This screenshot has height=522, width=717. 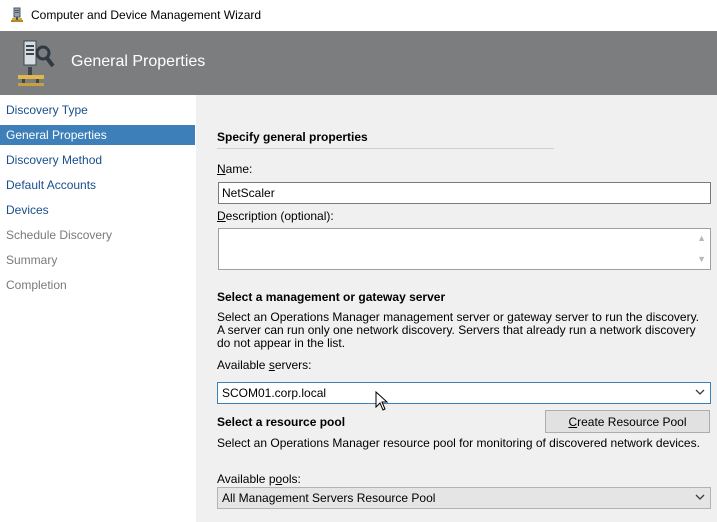 What do you see at coordinates (97, 185) in the screenshot?
I see `nav-step-default-accounts: Default Accounts` at bounding box center [97, 185].